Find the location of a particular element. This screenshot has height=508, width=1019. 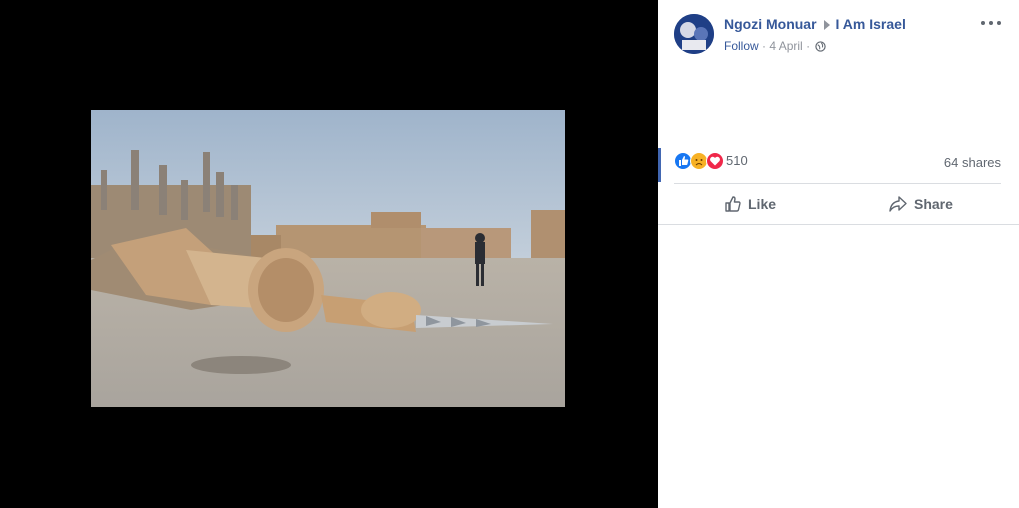

post-meta-line: Follow · 4 April · is located at coordinates (775, 47).